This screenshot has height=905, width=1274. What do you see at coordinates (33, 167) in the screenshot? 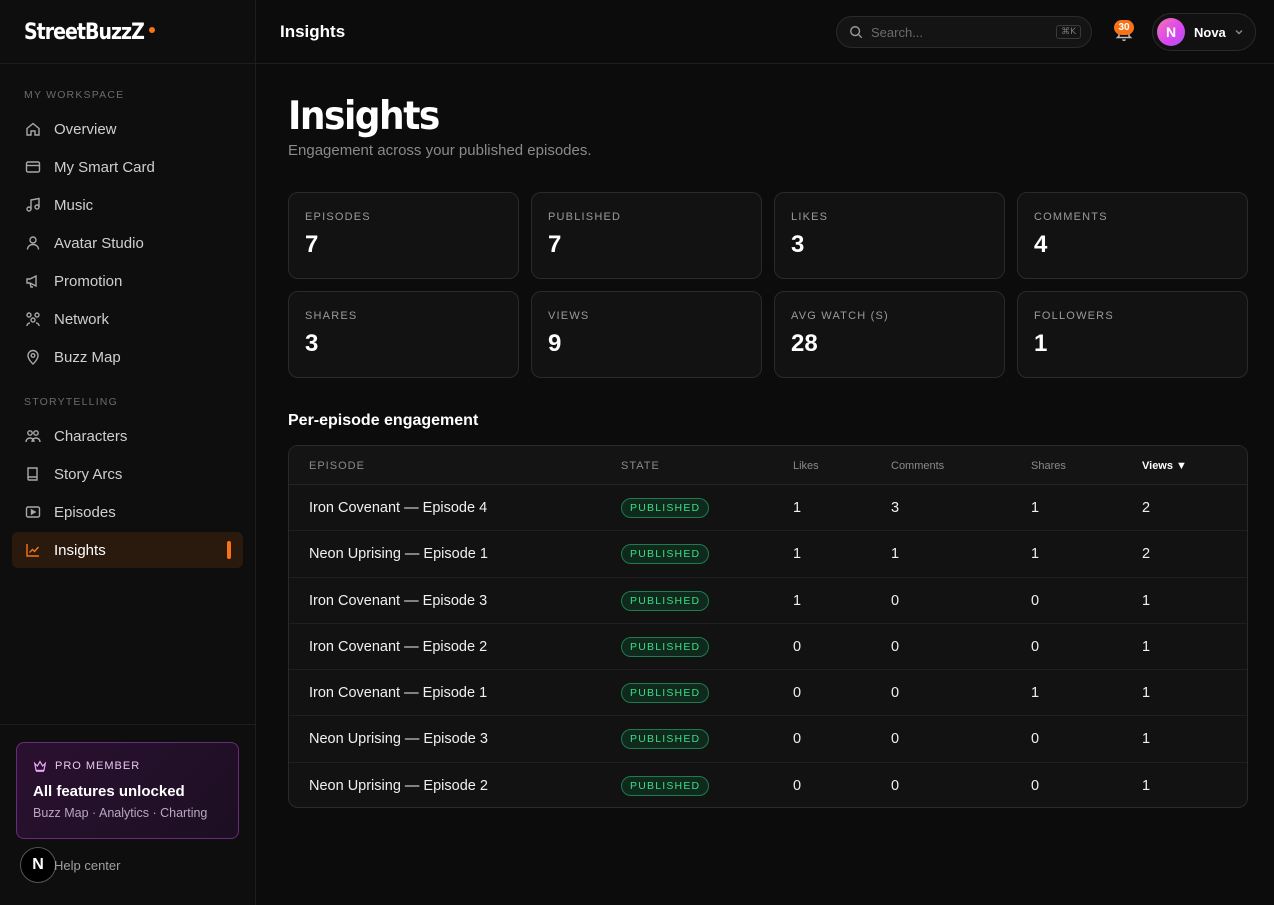
I see `card-icon` at bounding box center [33, 167].